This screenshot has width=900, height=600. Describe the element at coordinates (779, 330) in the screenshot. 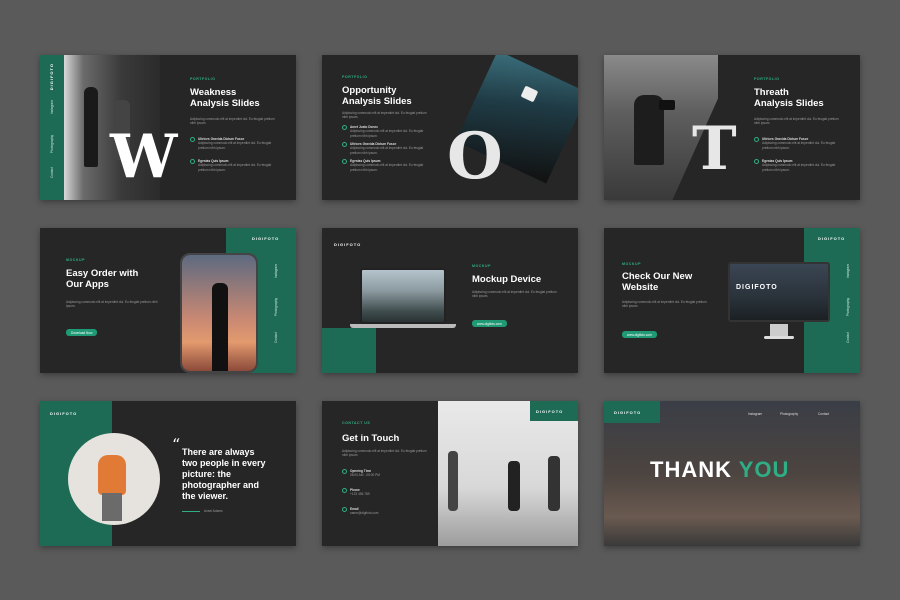

I see `monitor-stand` at that location.